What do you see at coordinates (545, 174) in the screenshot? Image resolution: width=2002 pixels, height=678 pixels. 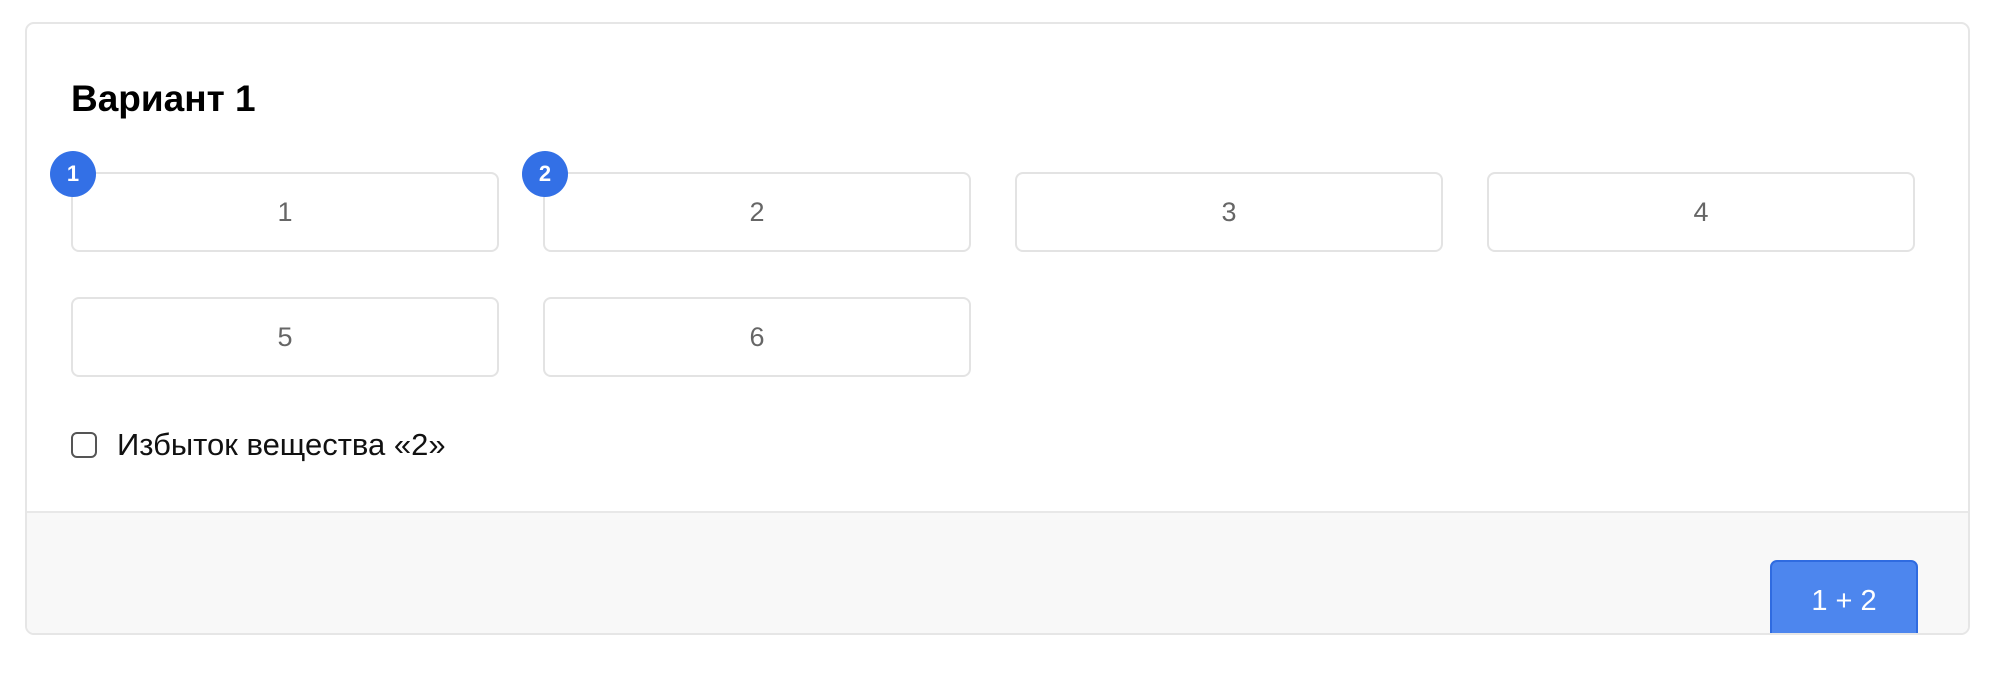 I see `selection-order-badge: 2` at bounding box center [545, 174].